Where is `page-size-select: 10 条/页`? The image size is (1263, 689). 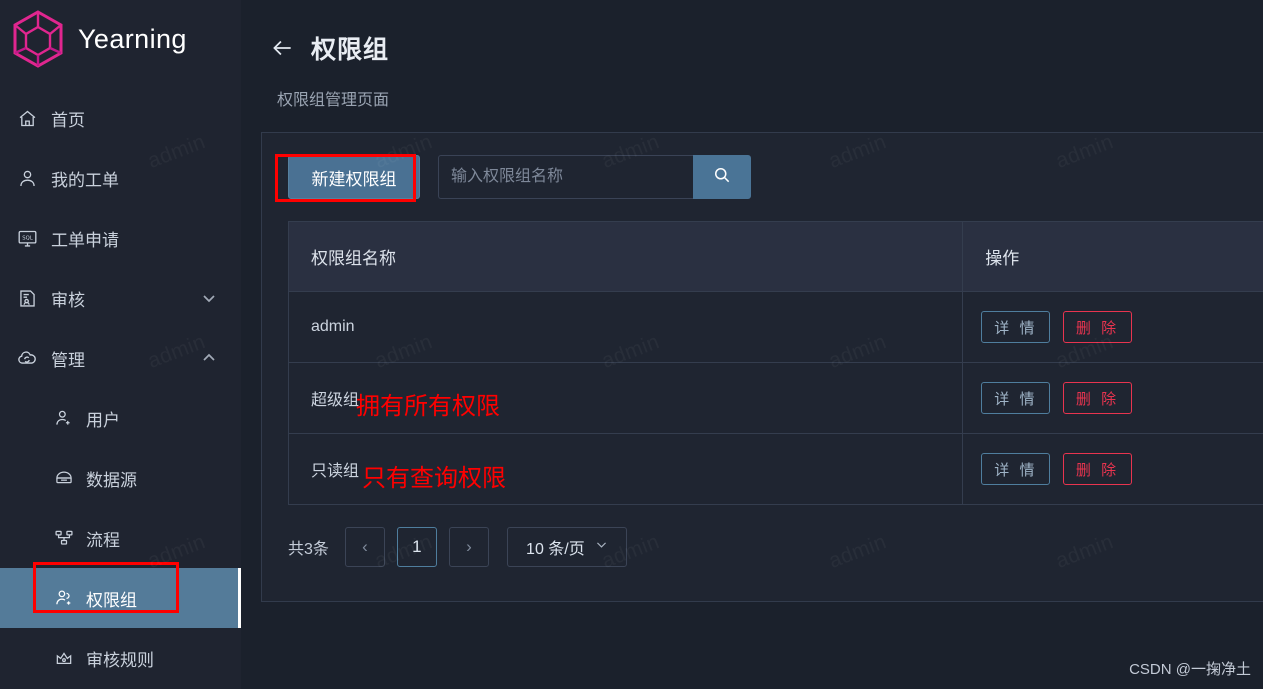 page-size-select: 10 条/页 is located at coordinates (566, 547).